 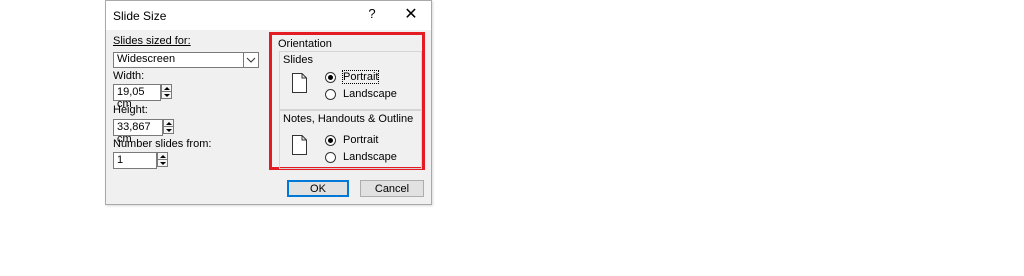 I want to click on dialog-title: Slide Size, so click(x=140, y=16).